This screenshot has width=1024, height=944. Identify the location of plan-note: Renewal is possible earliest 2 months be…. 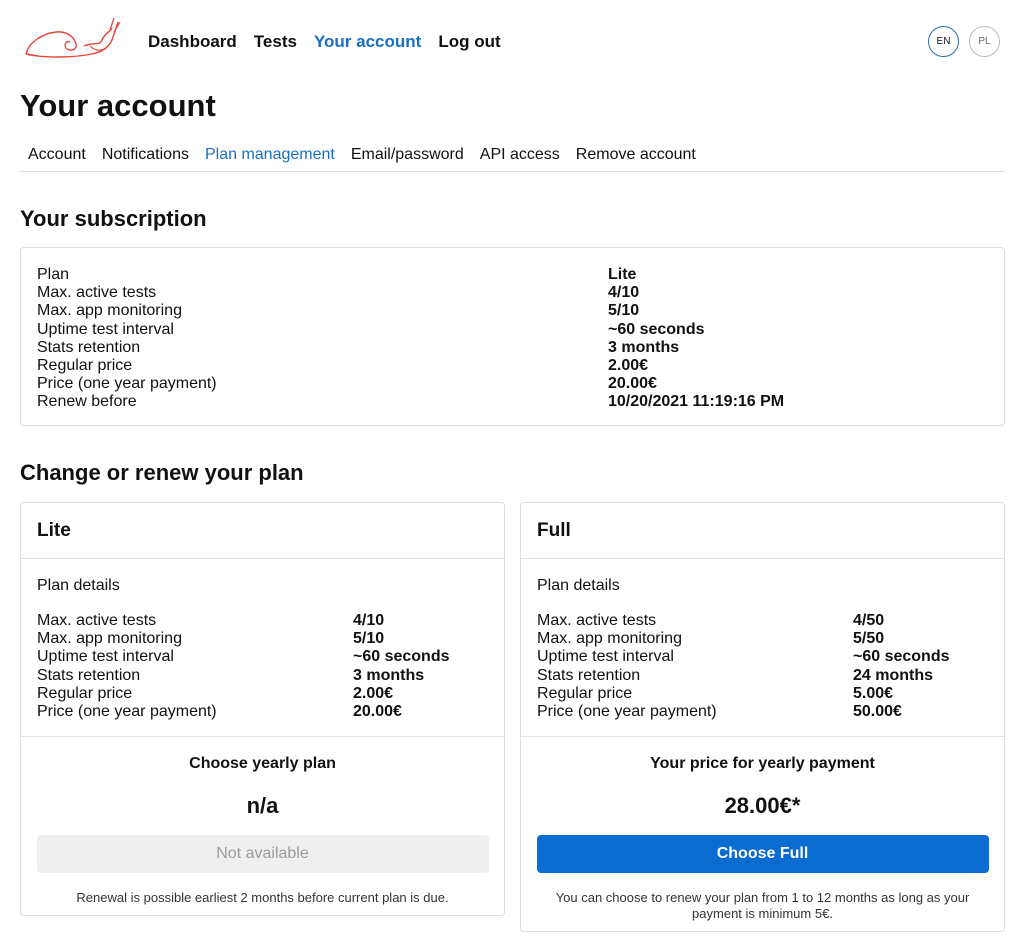
(262, 897).